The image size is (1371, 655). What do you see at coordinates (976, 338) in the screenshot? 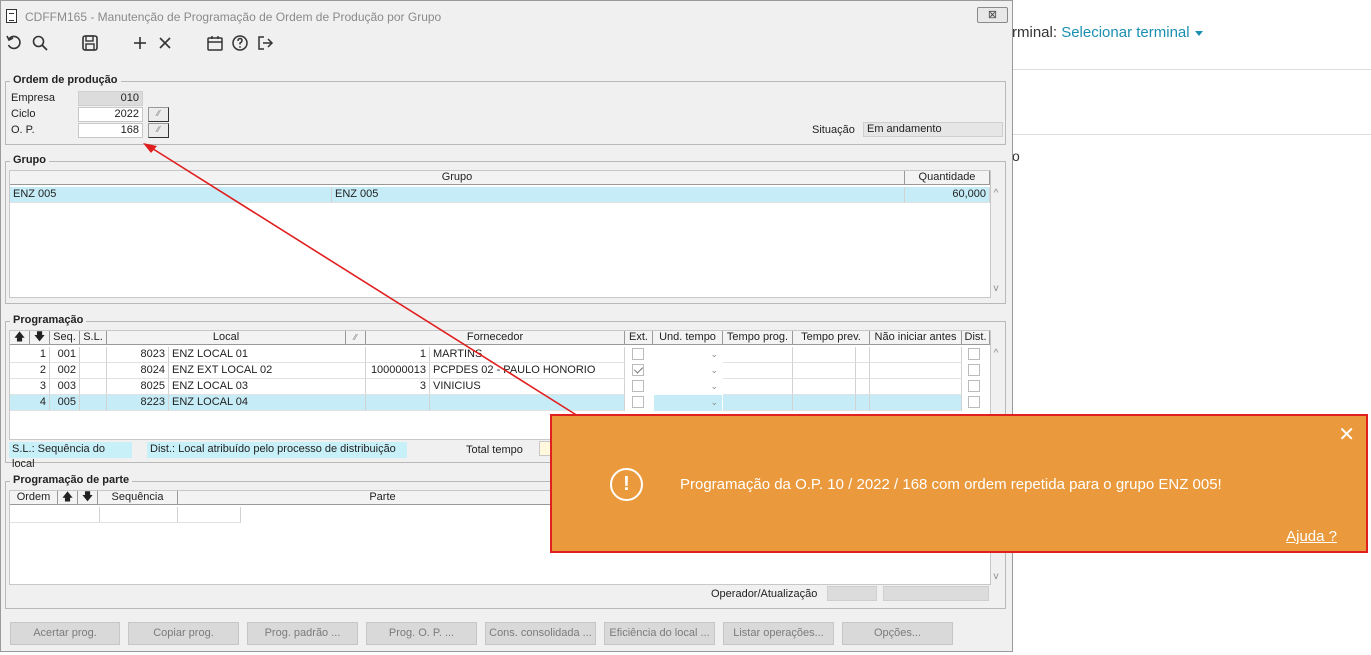
I see `column-header-dist: Dist.` at bounding box center [976, 338].